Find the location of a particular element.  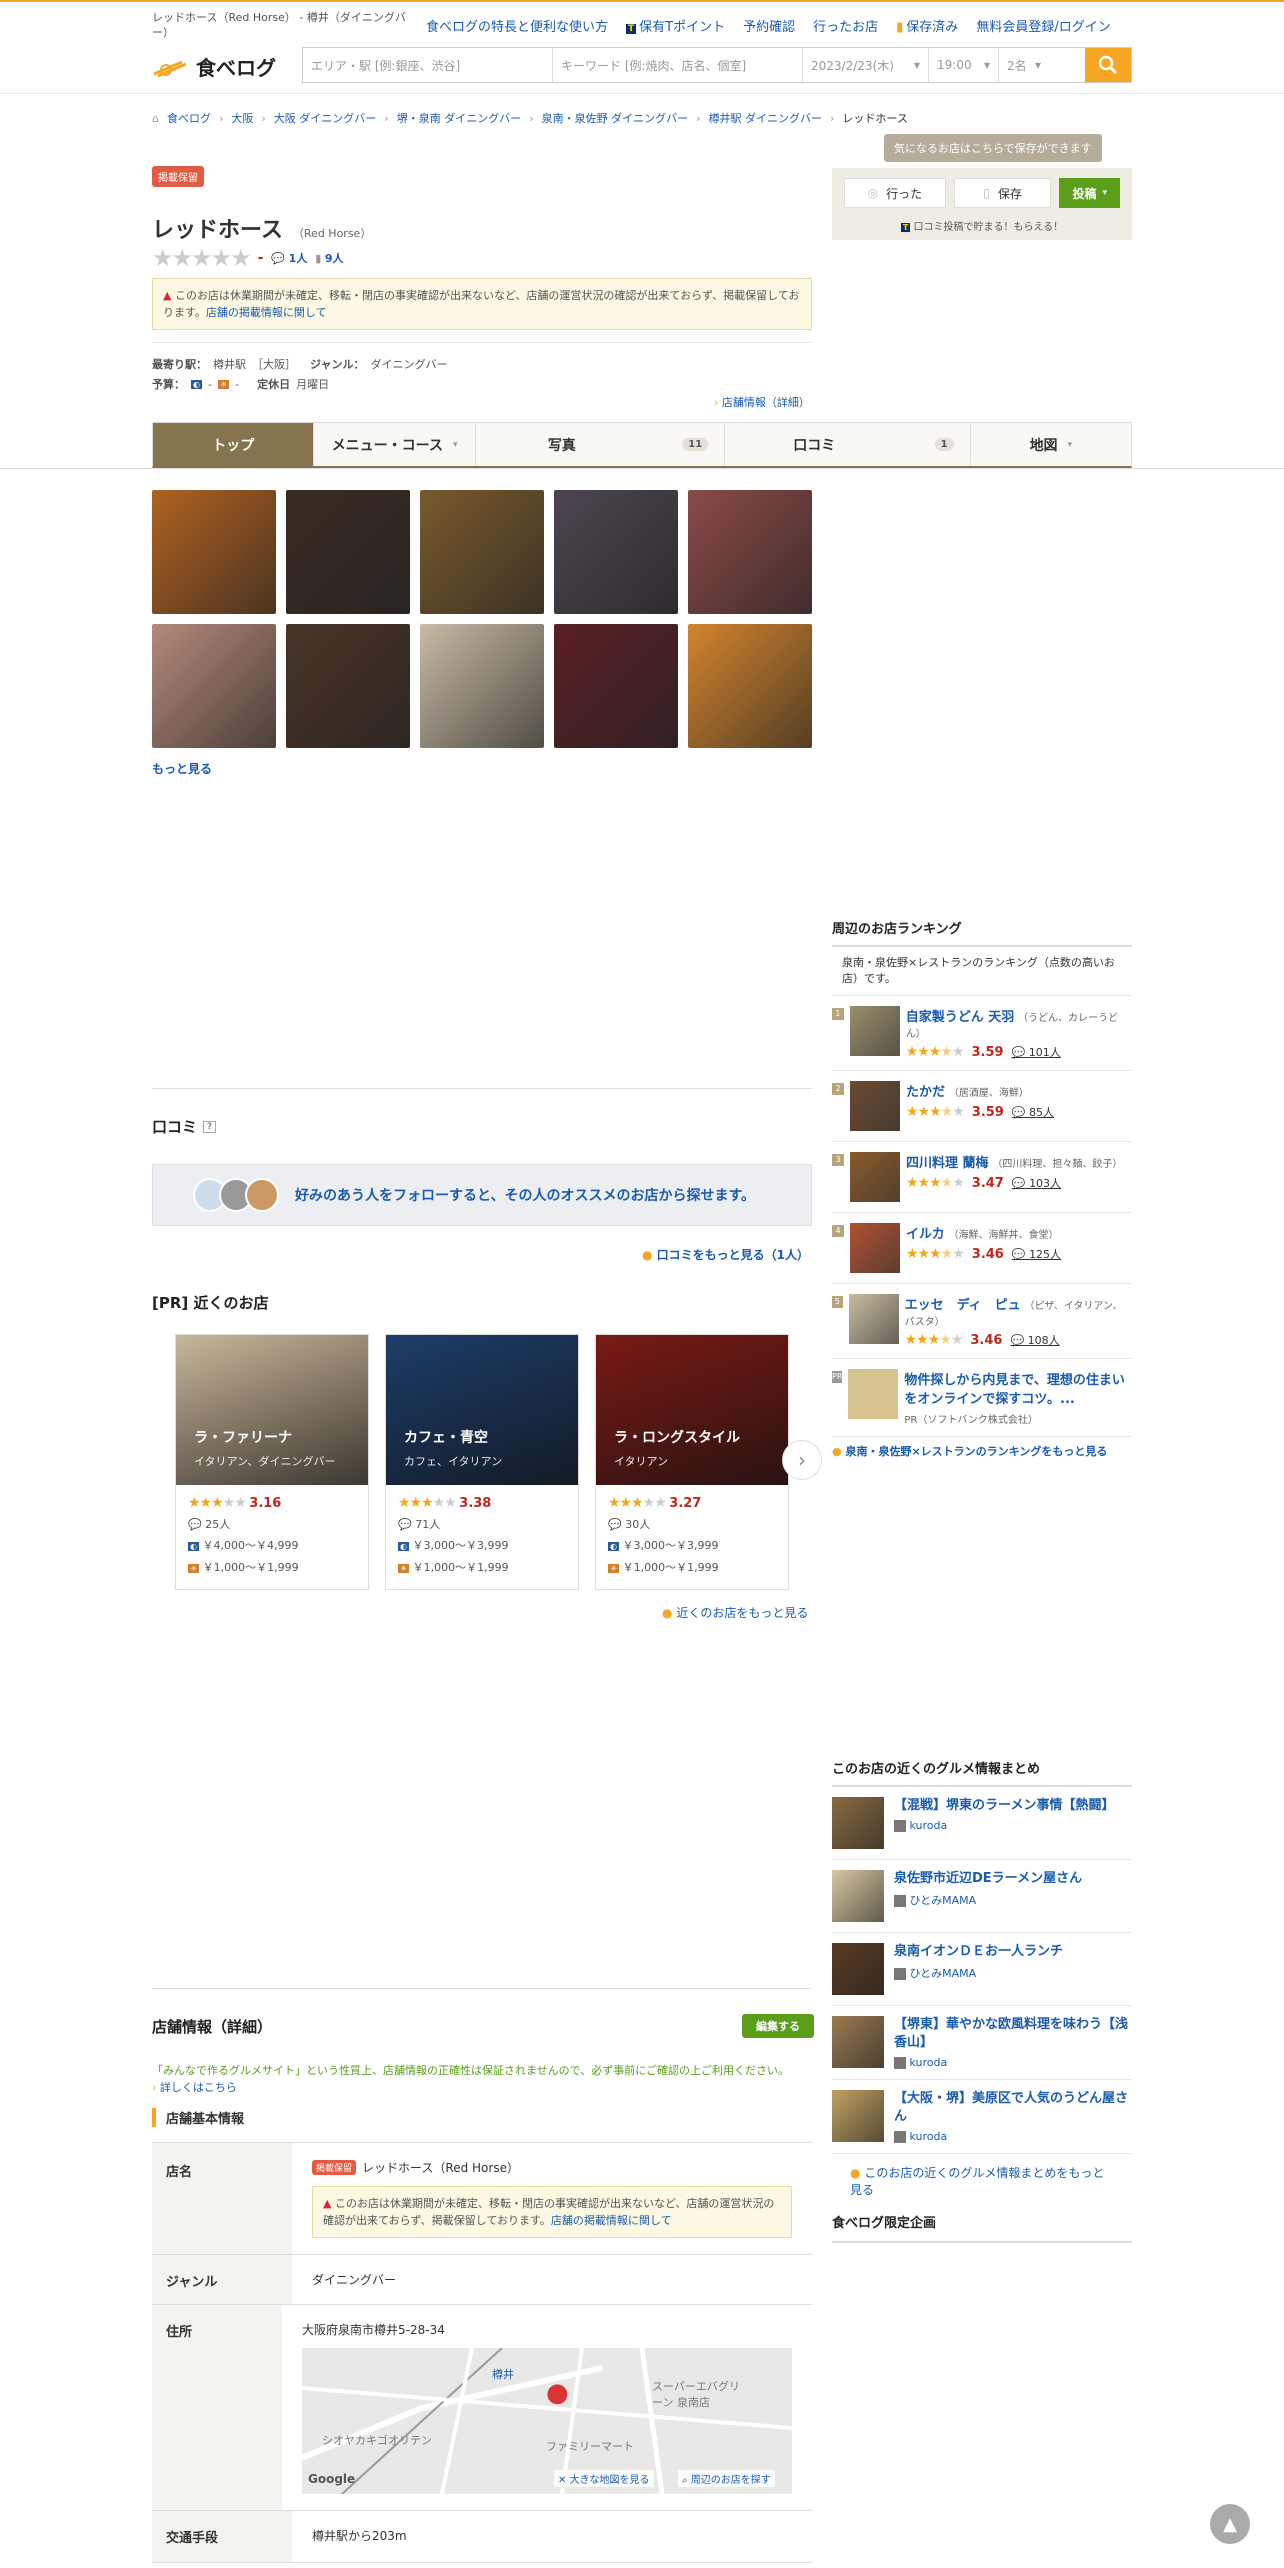

link-reservation: 予約確認 is located at coordinates (769, 25).